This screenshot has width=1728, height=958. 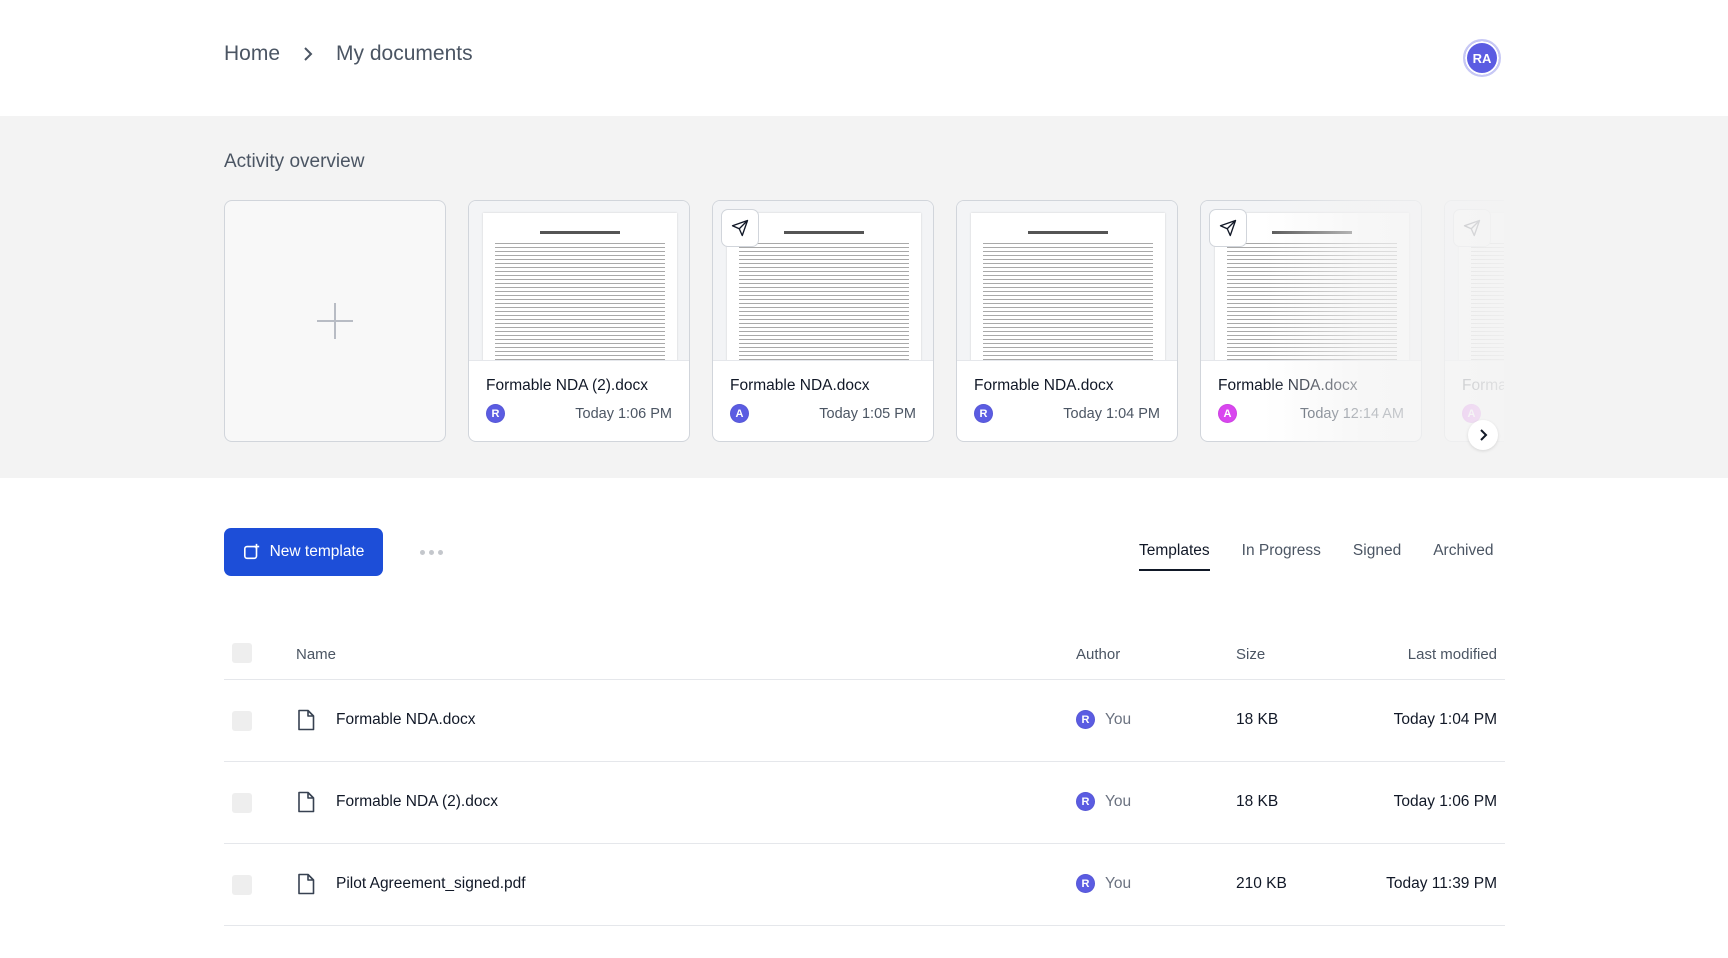 I want to click on carousel-next-button, so click(x=1483, y=435).